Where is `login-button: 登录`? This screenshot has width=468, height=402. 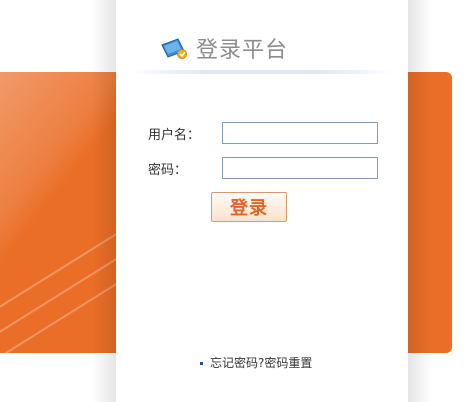
login-button: 登录 is located at coordinates (249, 207).